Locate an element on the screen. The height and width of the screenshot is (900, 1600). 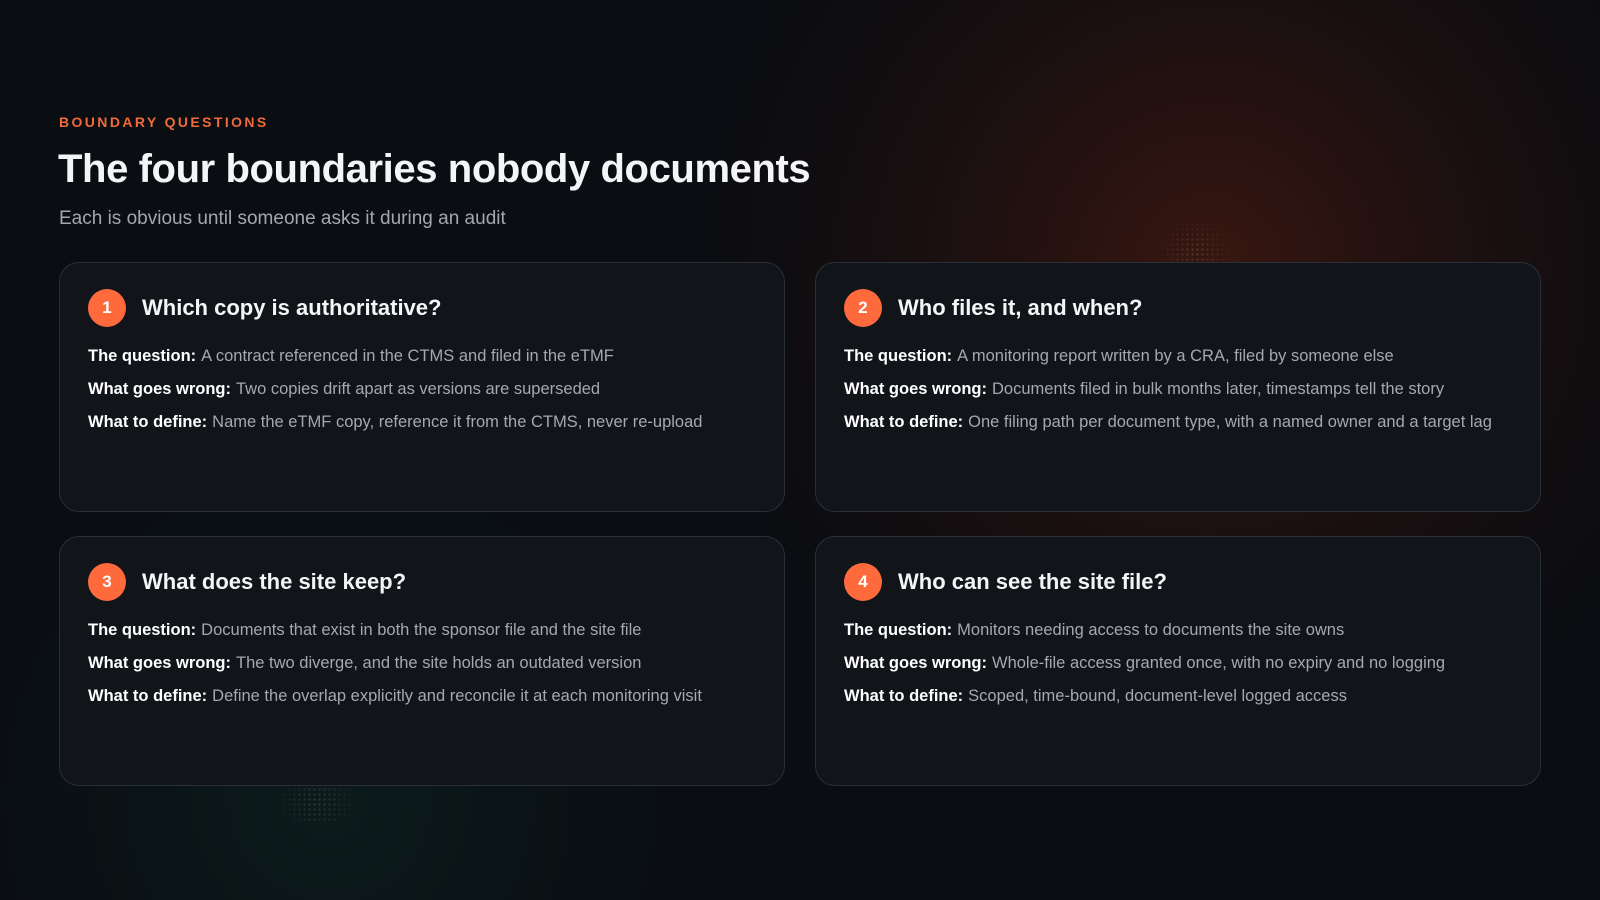
card-header: 3 What does the site keep? is located at coordinates (422, 582).